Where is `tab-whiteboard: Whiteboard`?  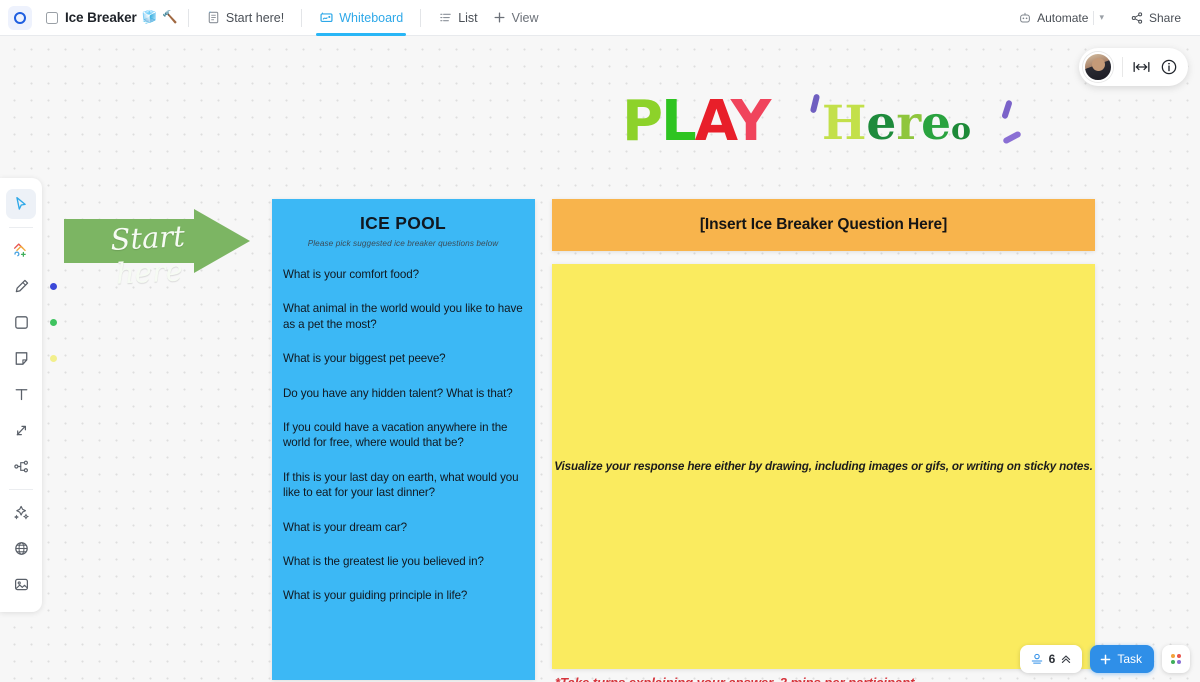 tab-whiteboard: Whiteboard is located at coordinates (361, 18).